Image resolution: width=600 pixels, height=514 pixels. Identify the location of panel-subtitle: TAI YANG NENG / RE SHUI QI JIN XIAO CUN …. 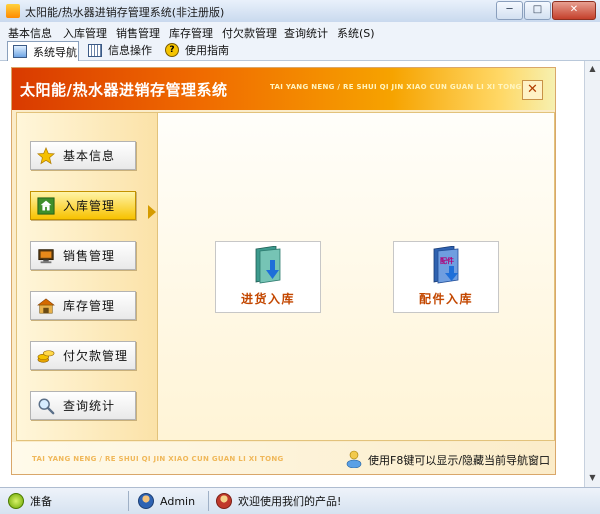
(396, 87).